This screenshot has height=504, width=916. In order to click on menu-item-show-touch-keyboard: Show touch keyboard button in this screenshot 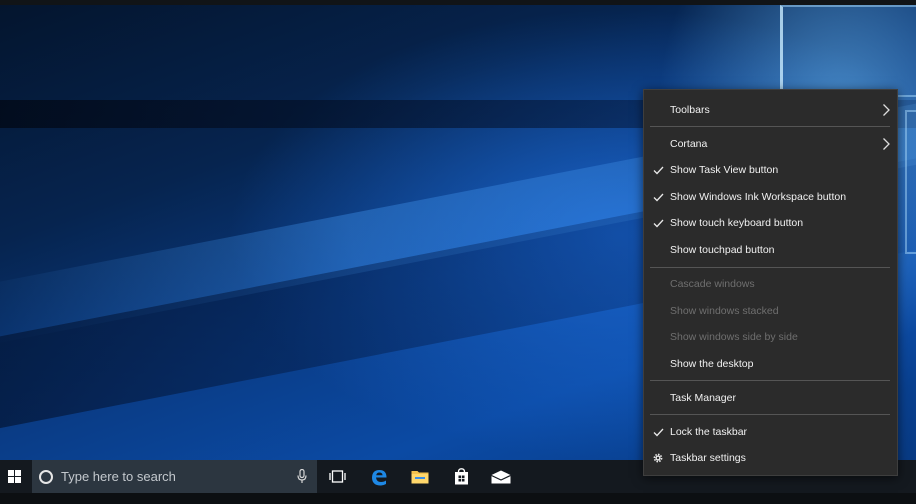, I will do `click(770, 223)`.